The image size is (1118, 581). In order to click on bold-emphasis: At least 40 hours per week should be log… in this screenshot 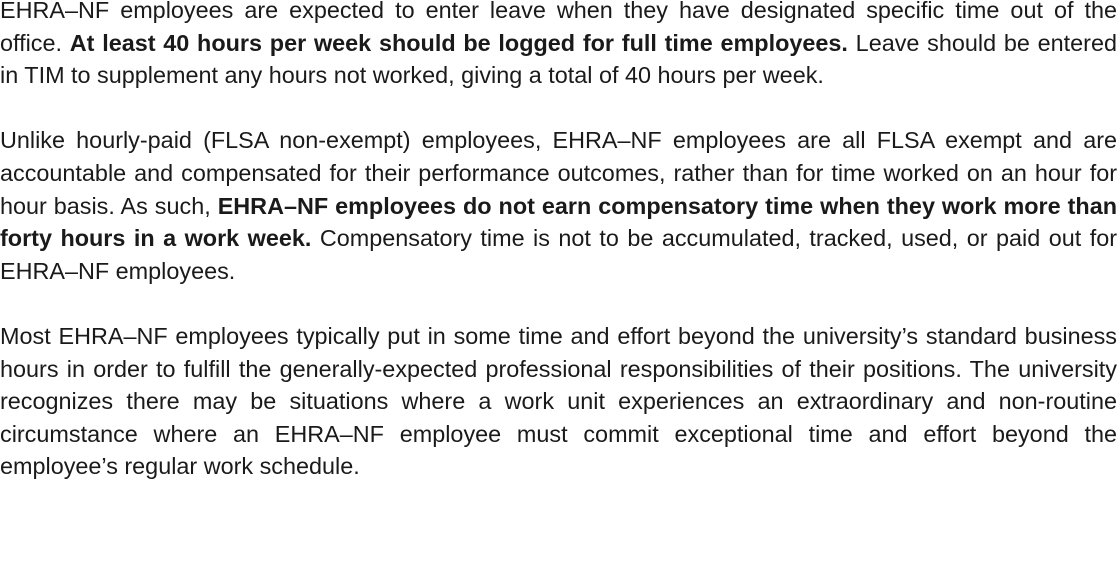, I will do `click(458, 42)`.